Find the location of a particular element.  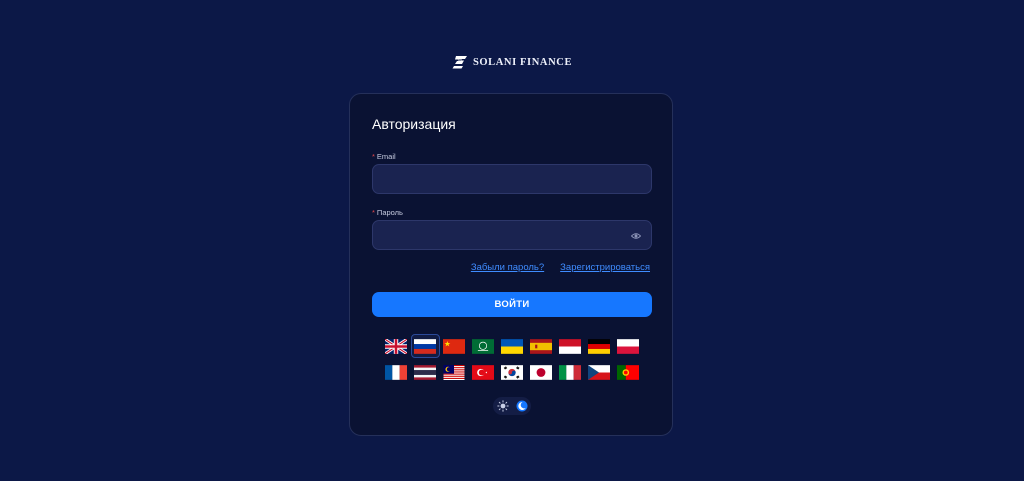

lang-gb is located at coordinates (396, 346).